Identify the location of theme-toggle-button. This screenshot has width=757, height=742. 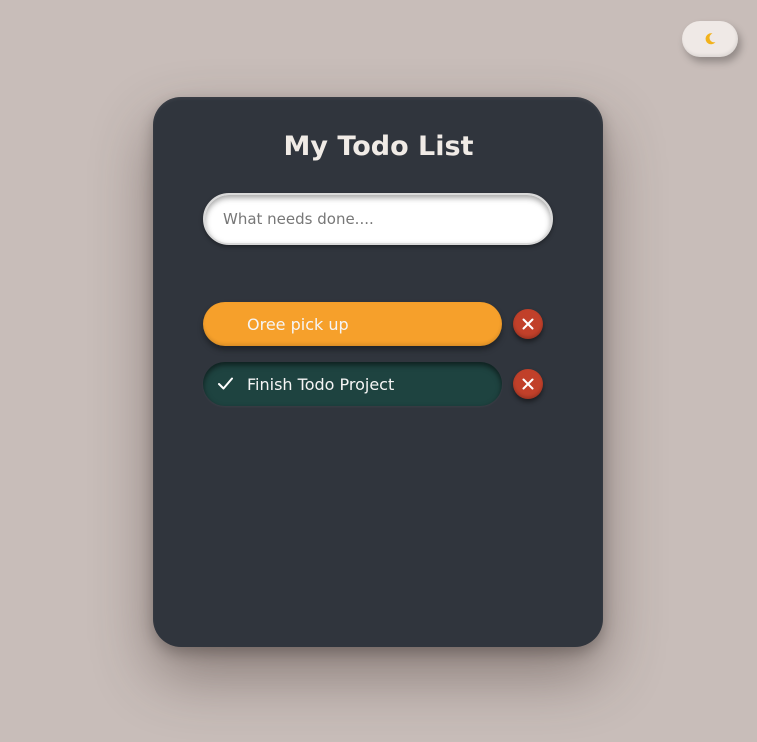
(710, 39).